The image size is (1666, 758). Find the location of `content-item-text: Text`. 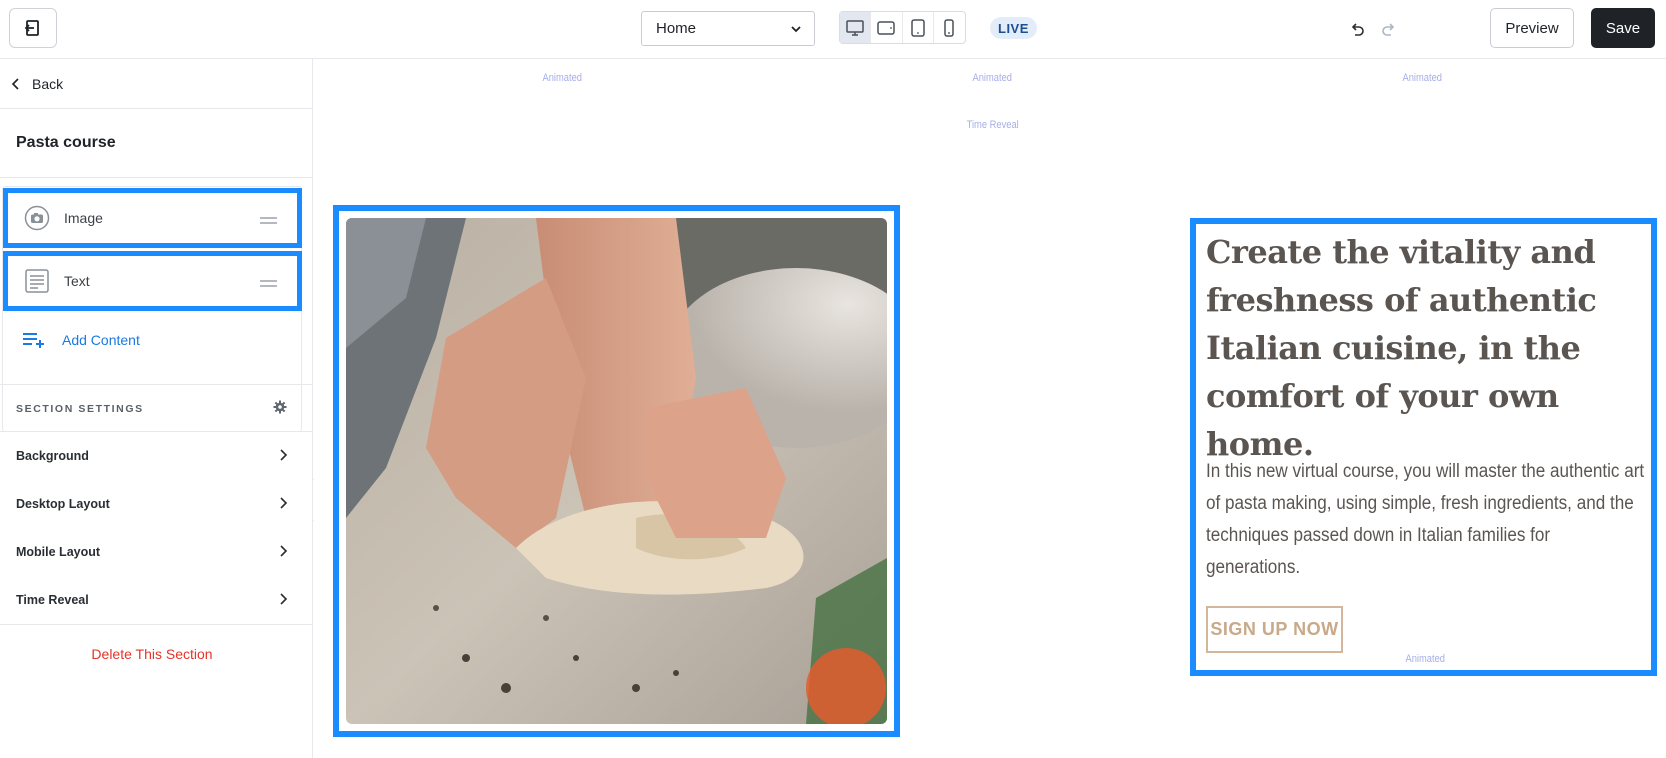

content-item-text: Text is located at coordinates (152, 281).